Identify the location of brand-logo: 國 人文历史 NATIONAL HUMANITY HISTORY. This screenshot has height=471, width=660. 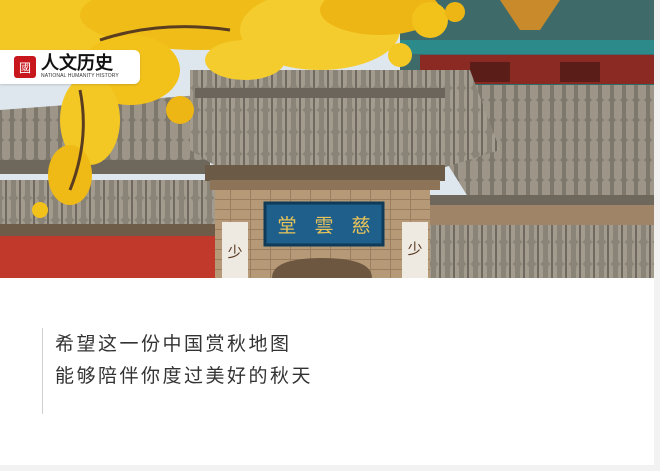
(70, 67).